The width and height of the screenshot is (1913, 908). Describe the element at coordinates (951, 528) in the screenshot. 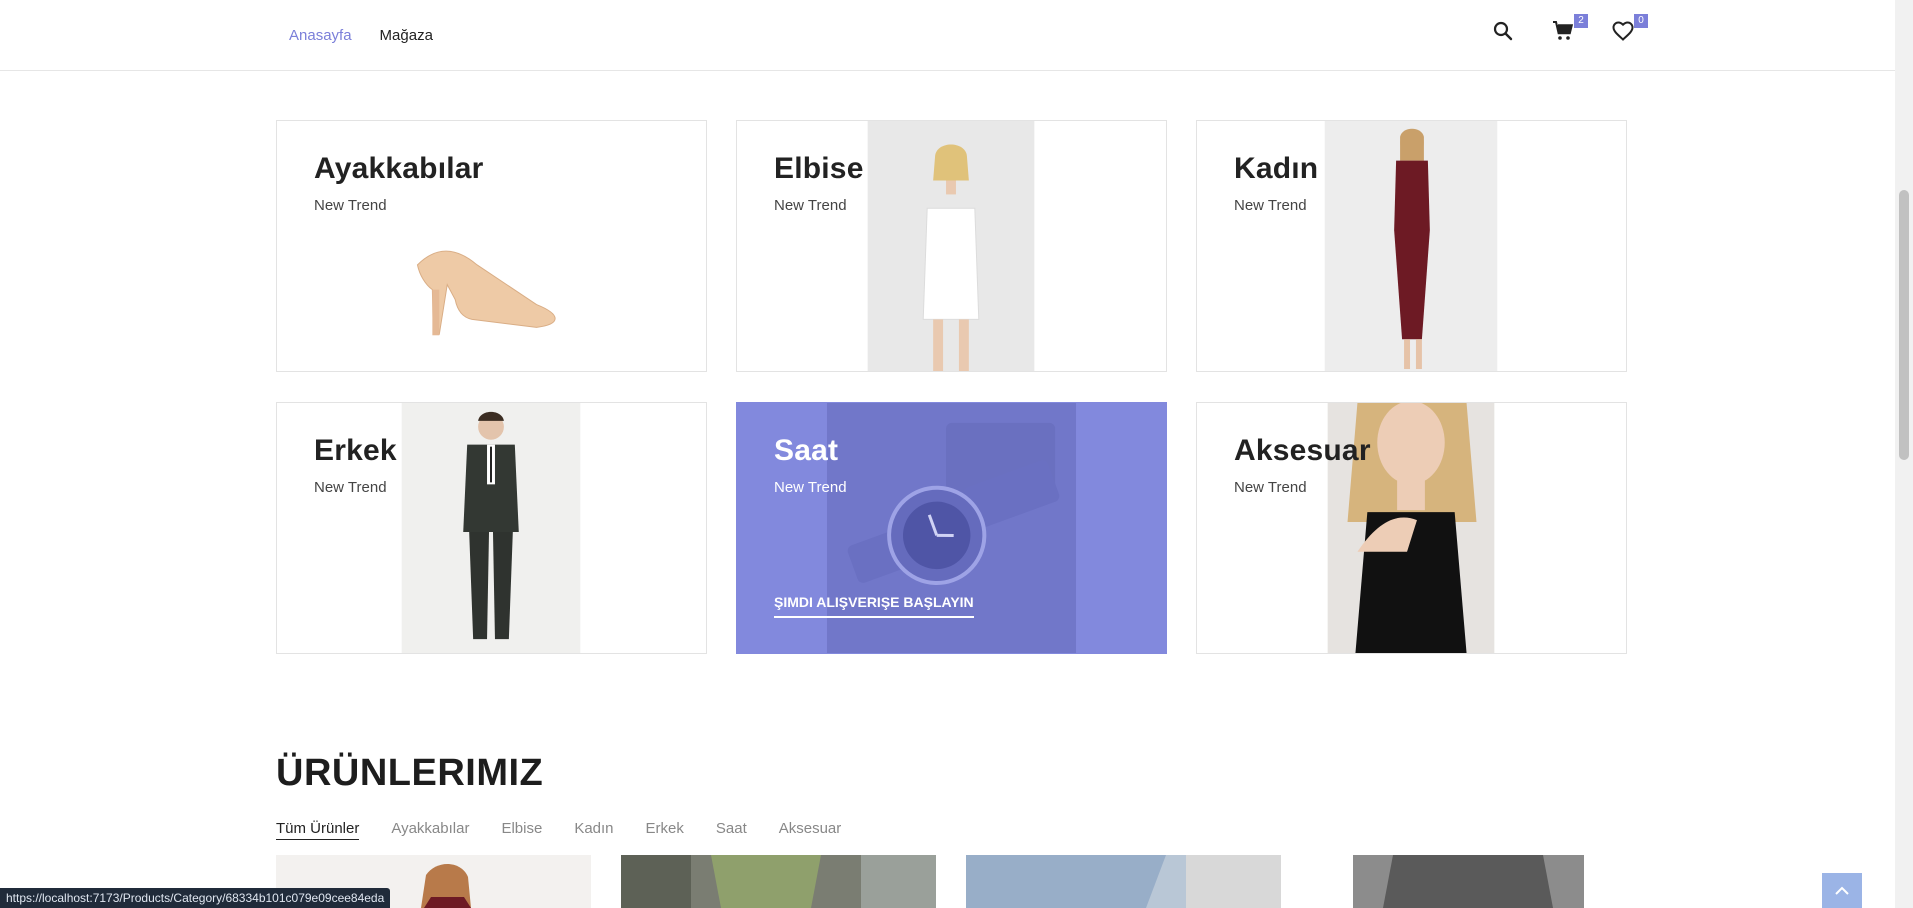

I see `category-card-watch: Saat New Trend ŞIMDI ALIŞVERIŞE BAŞLAYIN` at that location.